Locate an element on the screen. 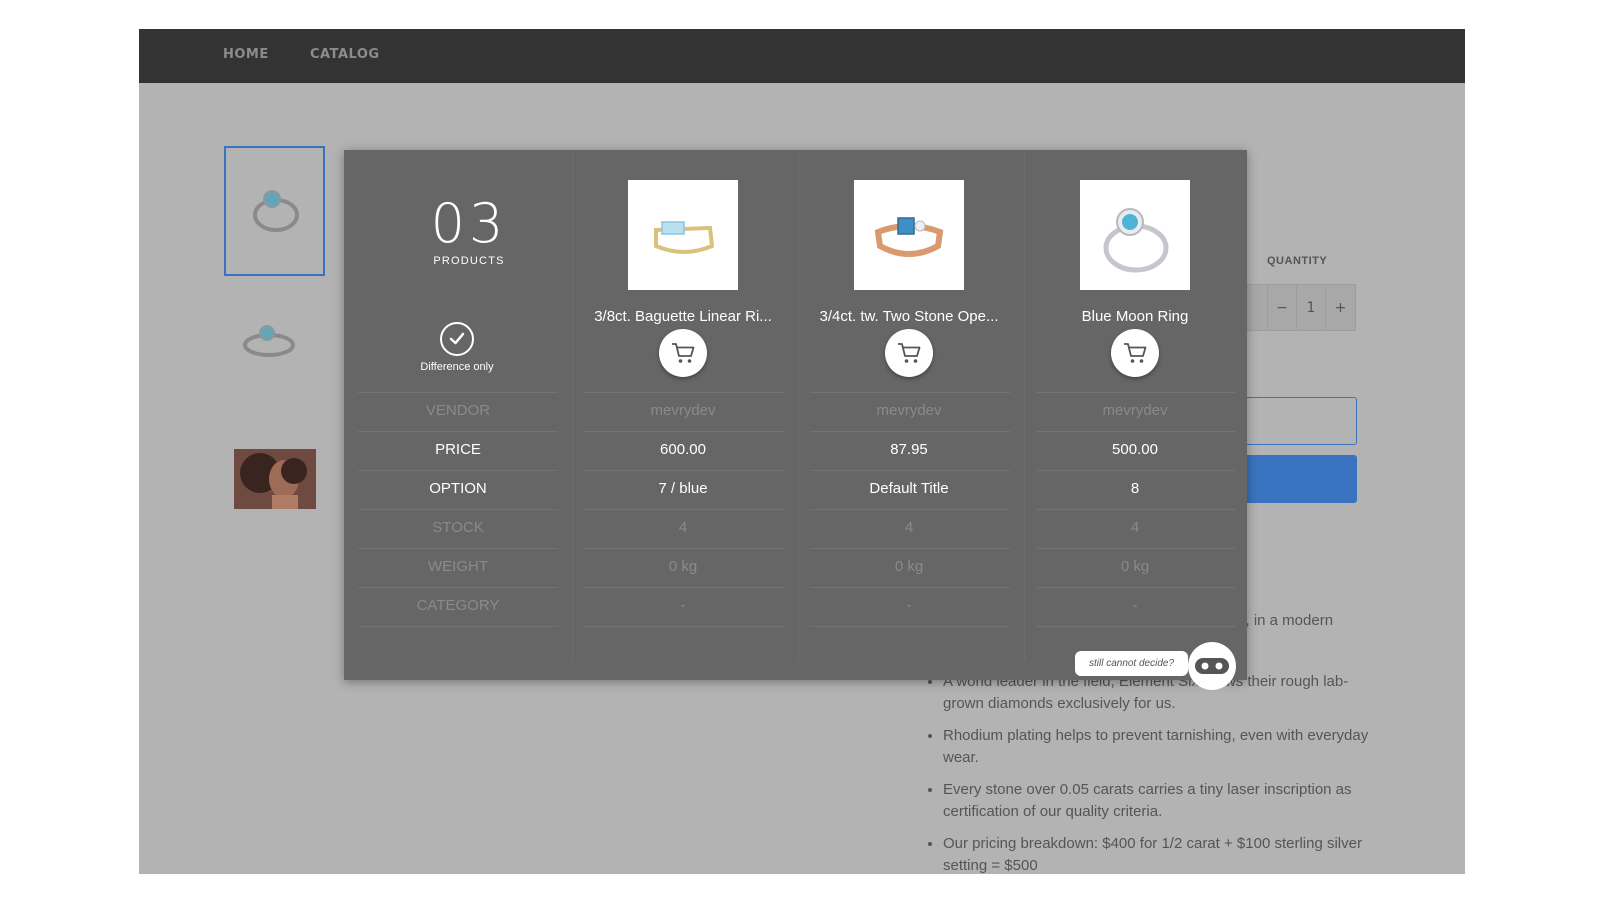  top-navigation: HOME CATALOG is located at coordinates (802, 56).